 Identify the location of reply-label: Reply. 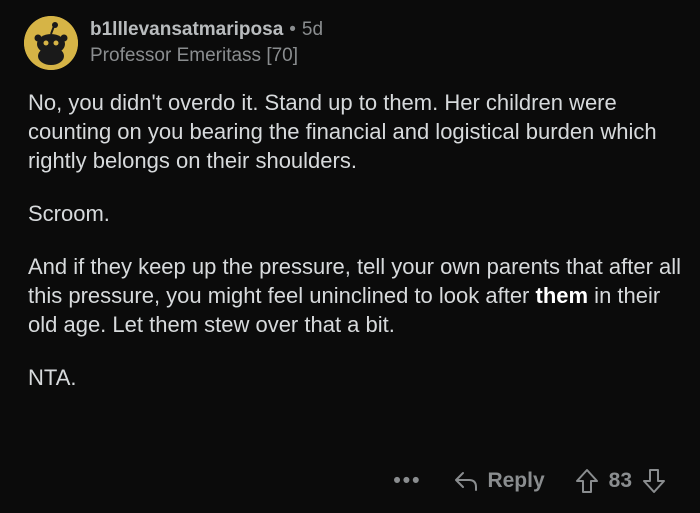
(516, 480).